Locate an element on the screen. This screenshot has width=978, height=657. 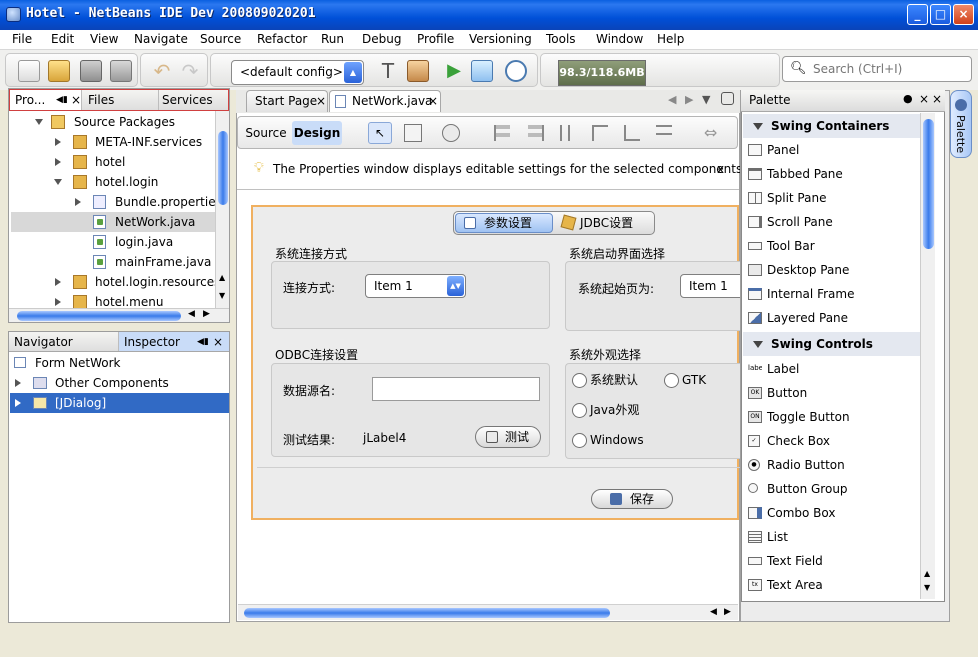
menu-file: File is located at coordinates (22, 39).